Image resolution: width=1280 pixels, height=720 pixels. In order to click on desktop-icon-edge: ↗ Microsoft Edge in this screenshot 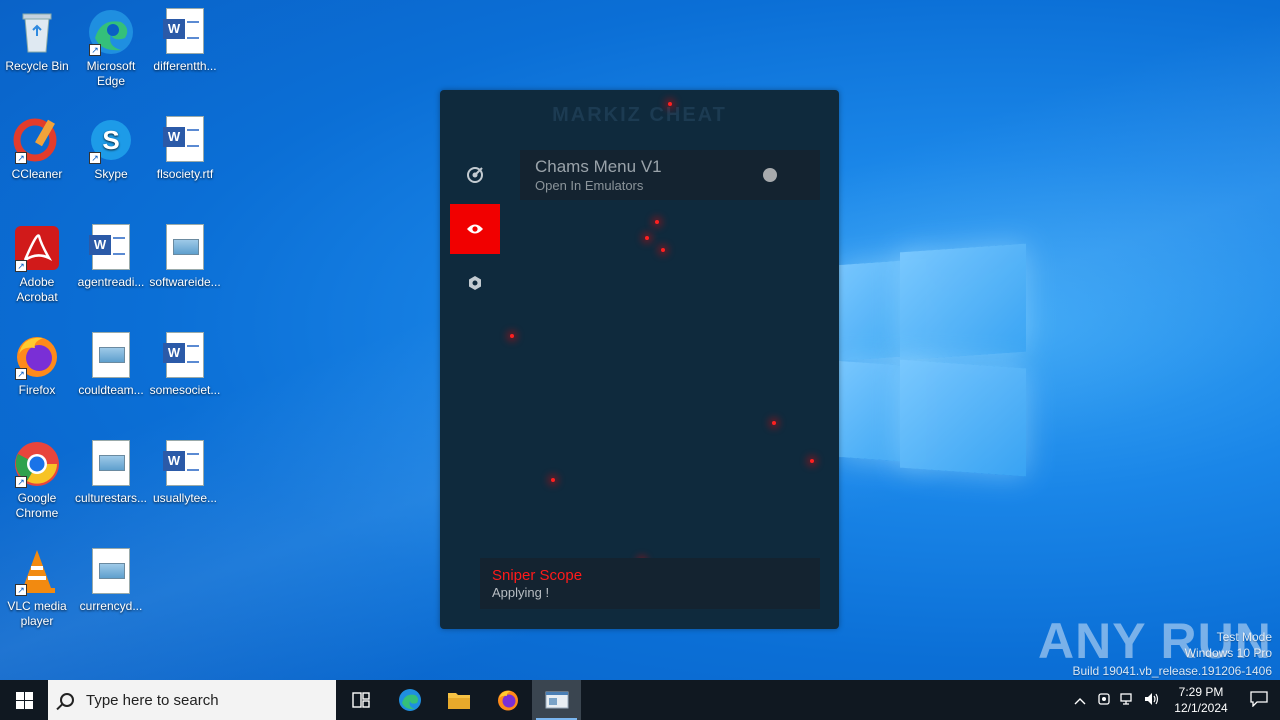, I will do `click(111, 48)`.